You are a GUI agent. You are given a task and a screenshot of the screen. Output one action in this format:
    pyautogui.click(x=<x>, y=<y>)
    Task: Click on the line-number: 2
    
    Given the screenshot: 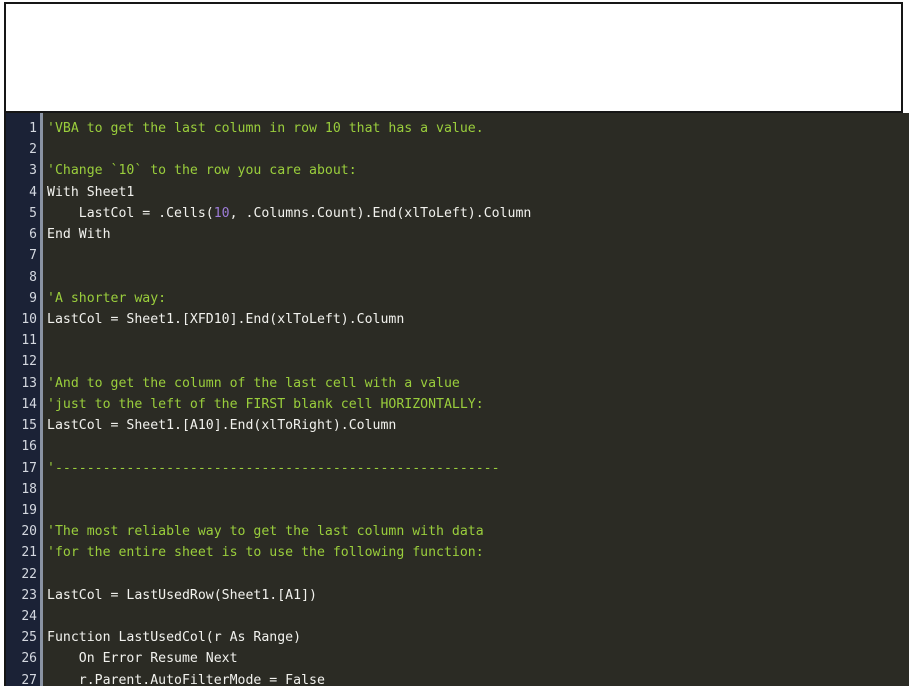 What is the action you would take?
    pyautogui.click(x=33, y=150)
    